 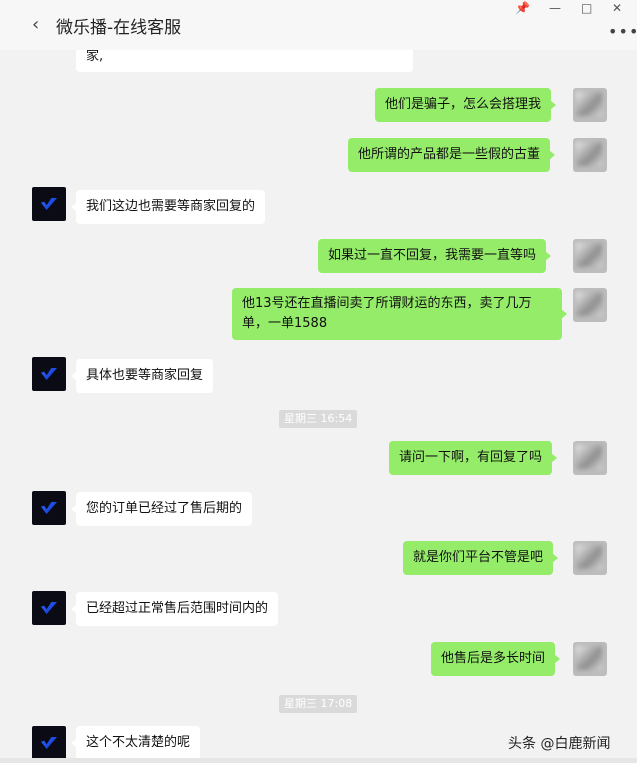 I want to click on message-text: 他们是骗子，怎么会搭理我, so click(x=463, y=104).